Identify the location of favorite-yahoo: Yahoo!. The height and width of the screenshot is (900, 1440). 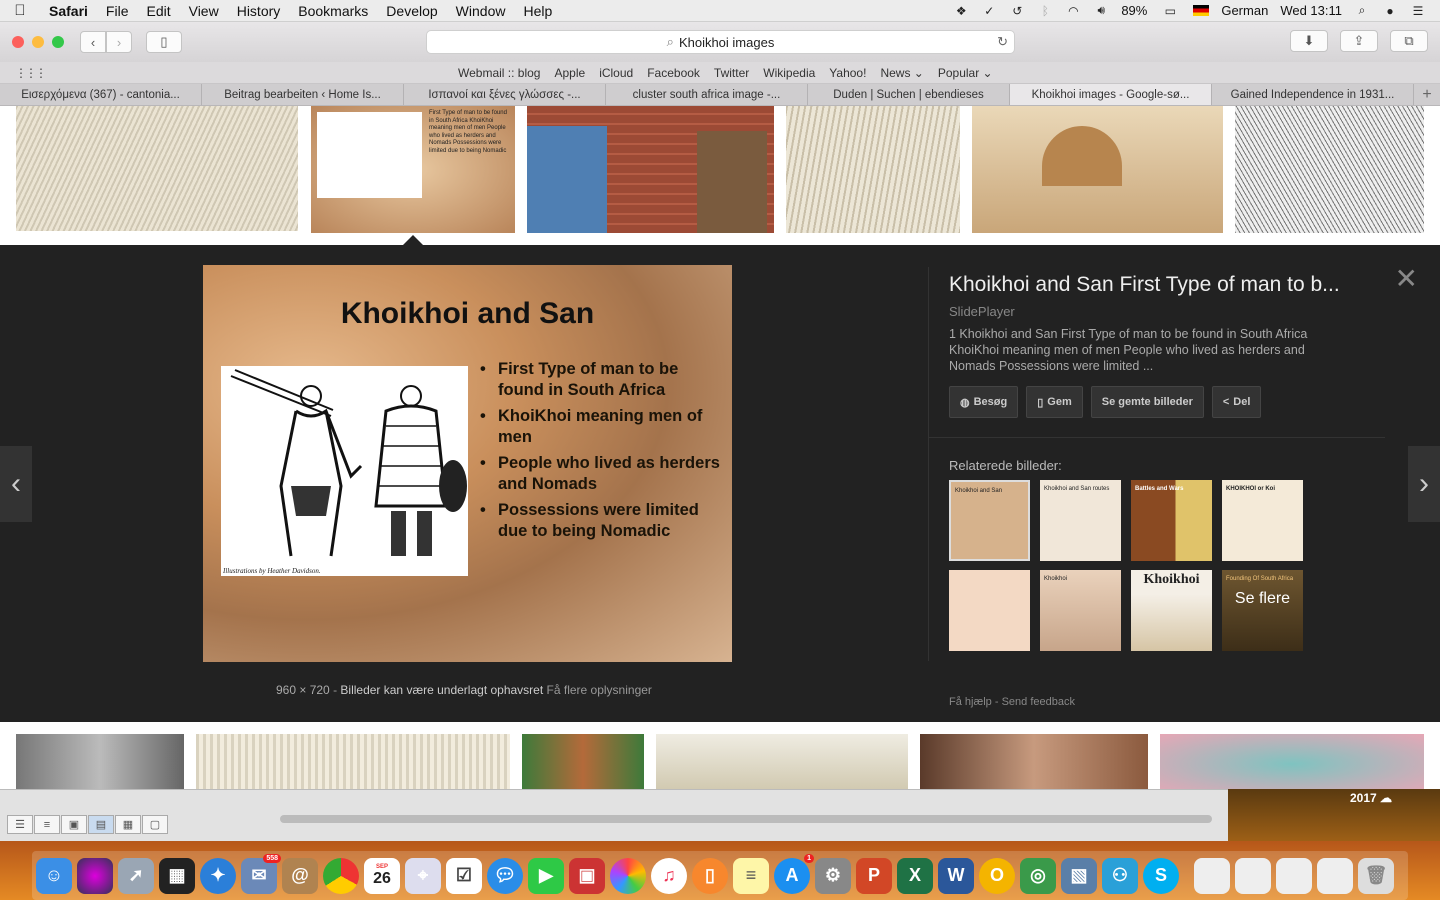
(847, 73).